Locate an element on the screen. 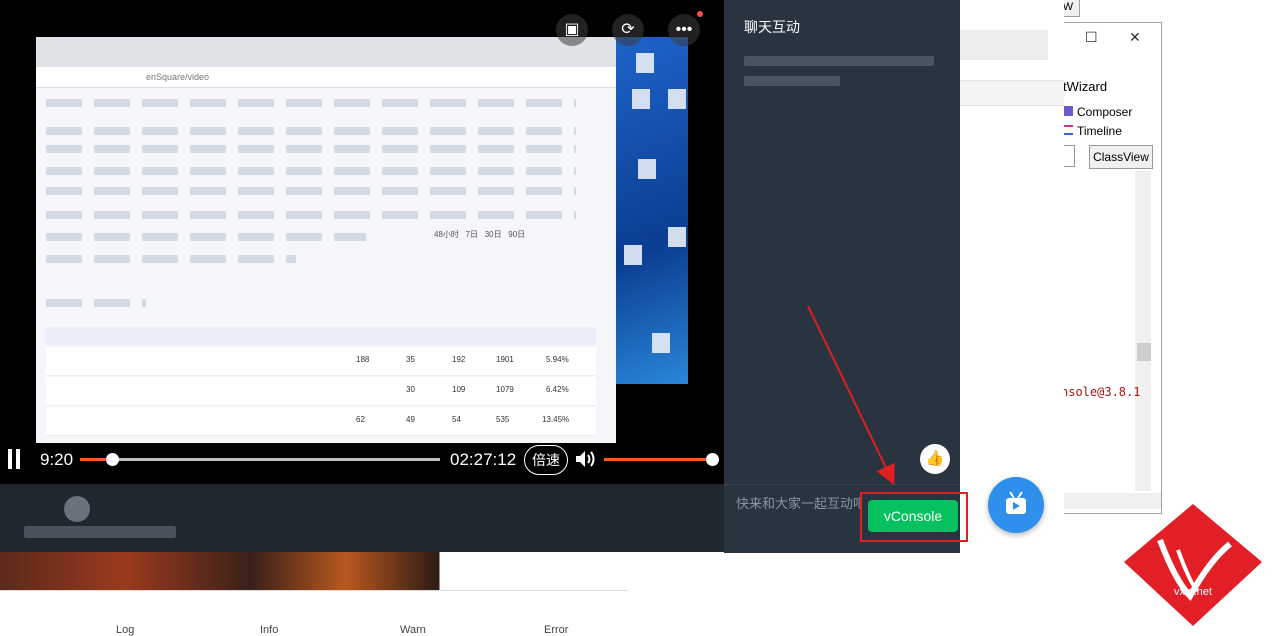 This screenshot has width=1274, height=636. watermark-logo: vxia.net is located at coordinates (1193, 565).